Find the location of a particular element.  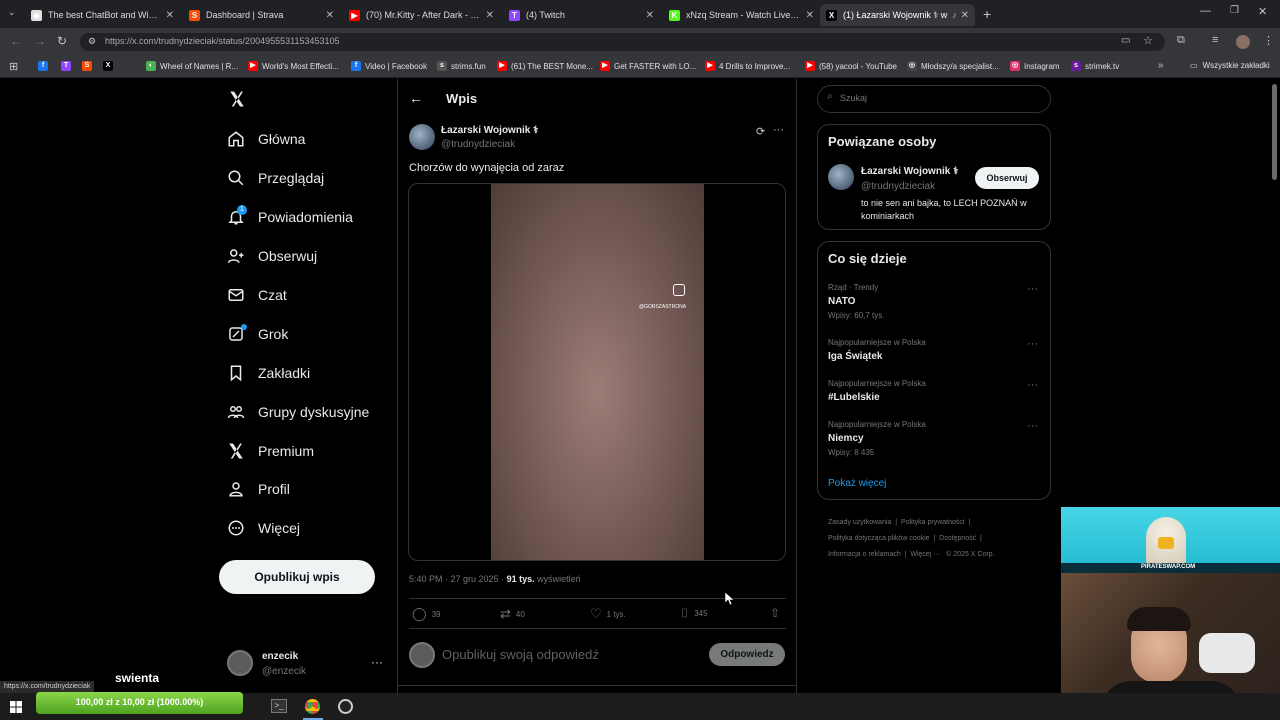

bookmark-action: ⌷ 345 is located at coordinates (694, 613).